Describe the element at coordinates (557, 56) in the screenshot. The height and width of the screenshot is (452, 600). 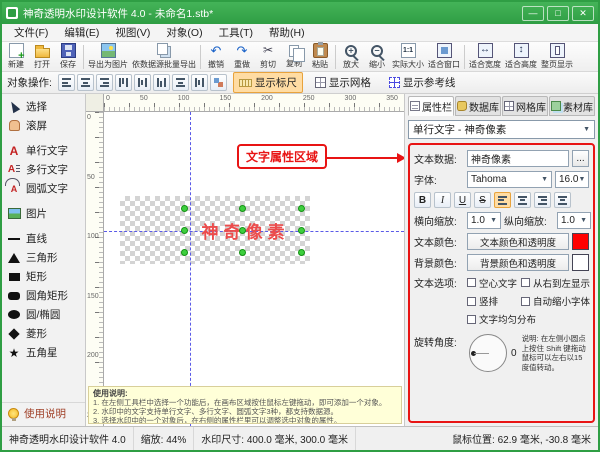
I see `whole-page-button: 整页显示` at that location.